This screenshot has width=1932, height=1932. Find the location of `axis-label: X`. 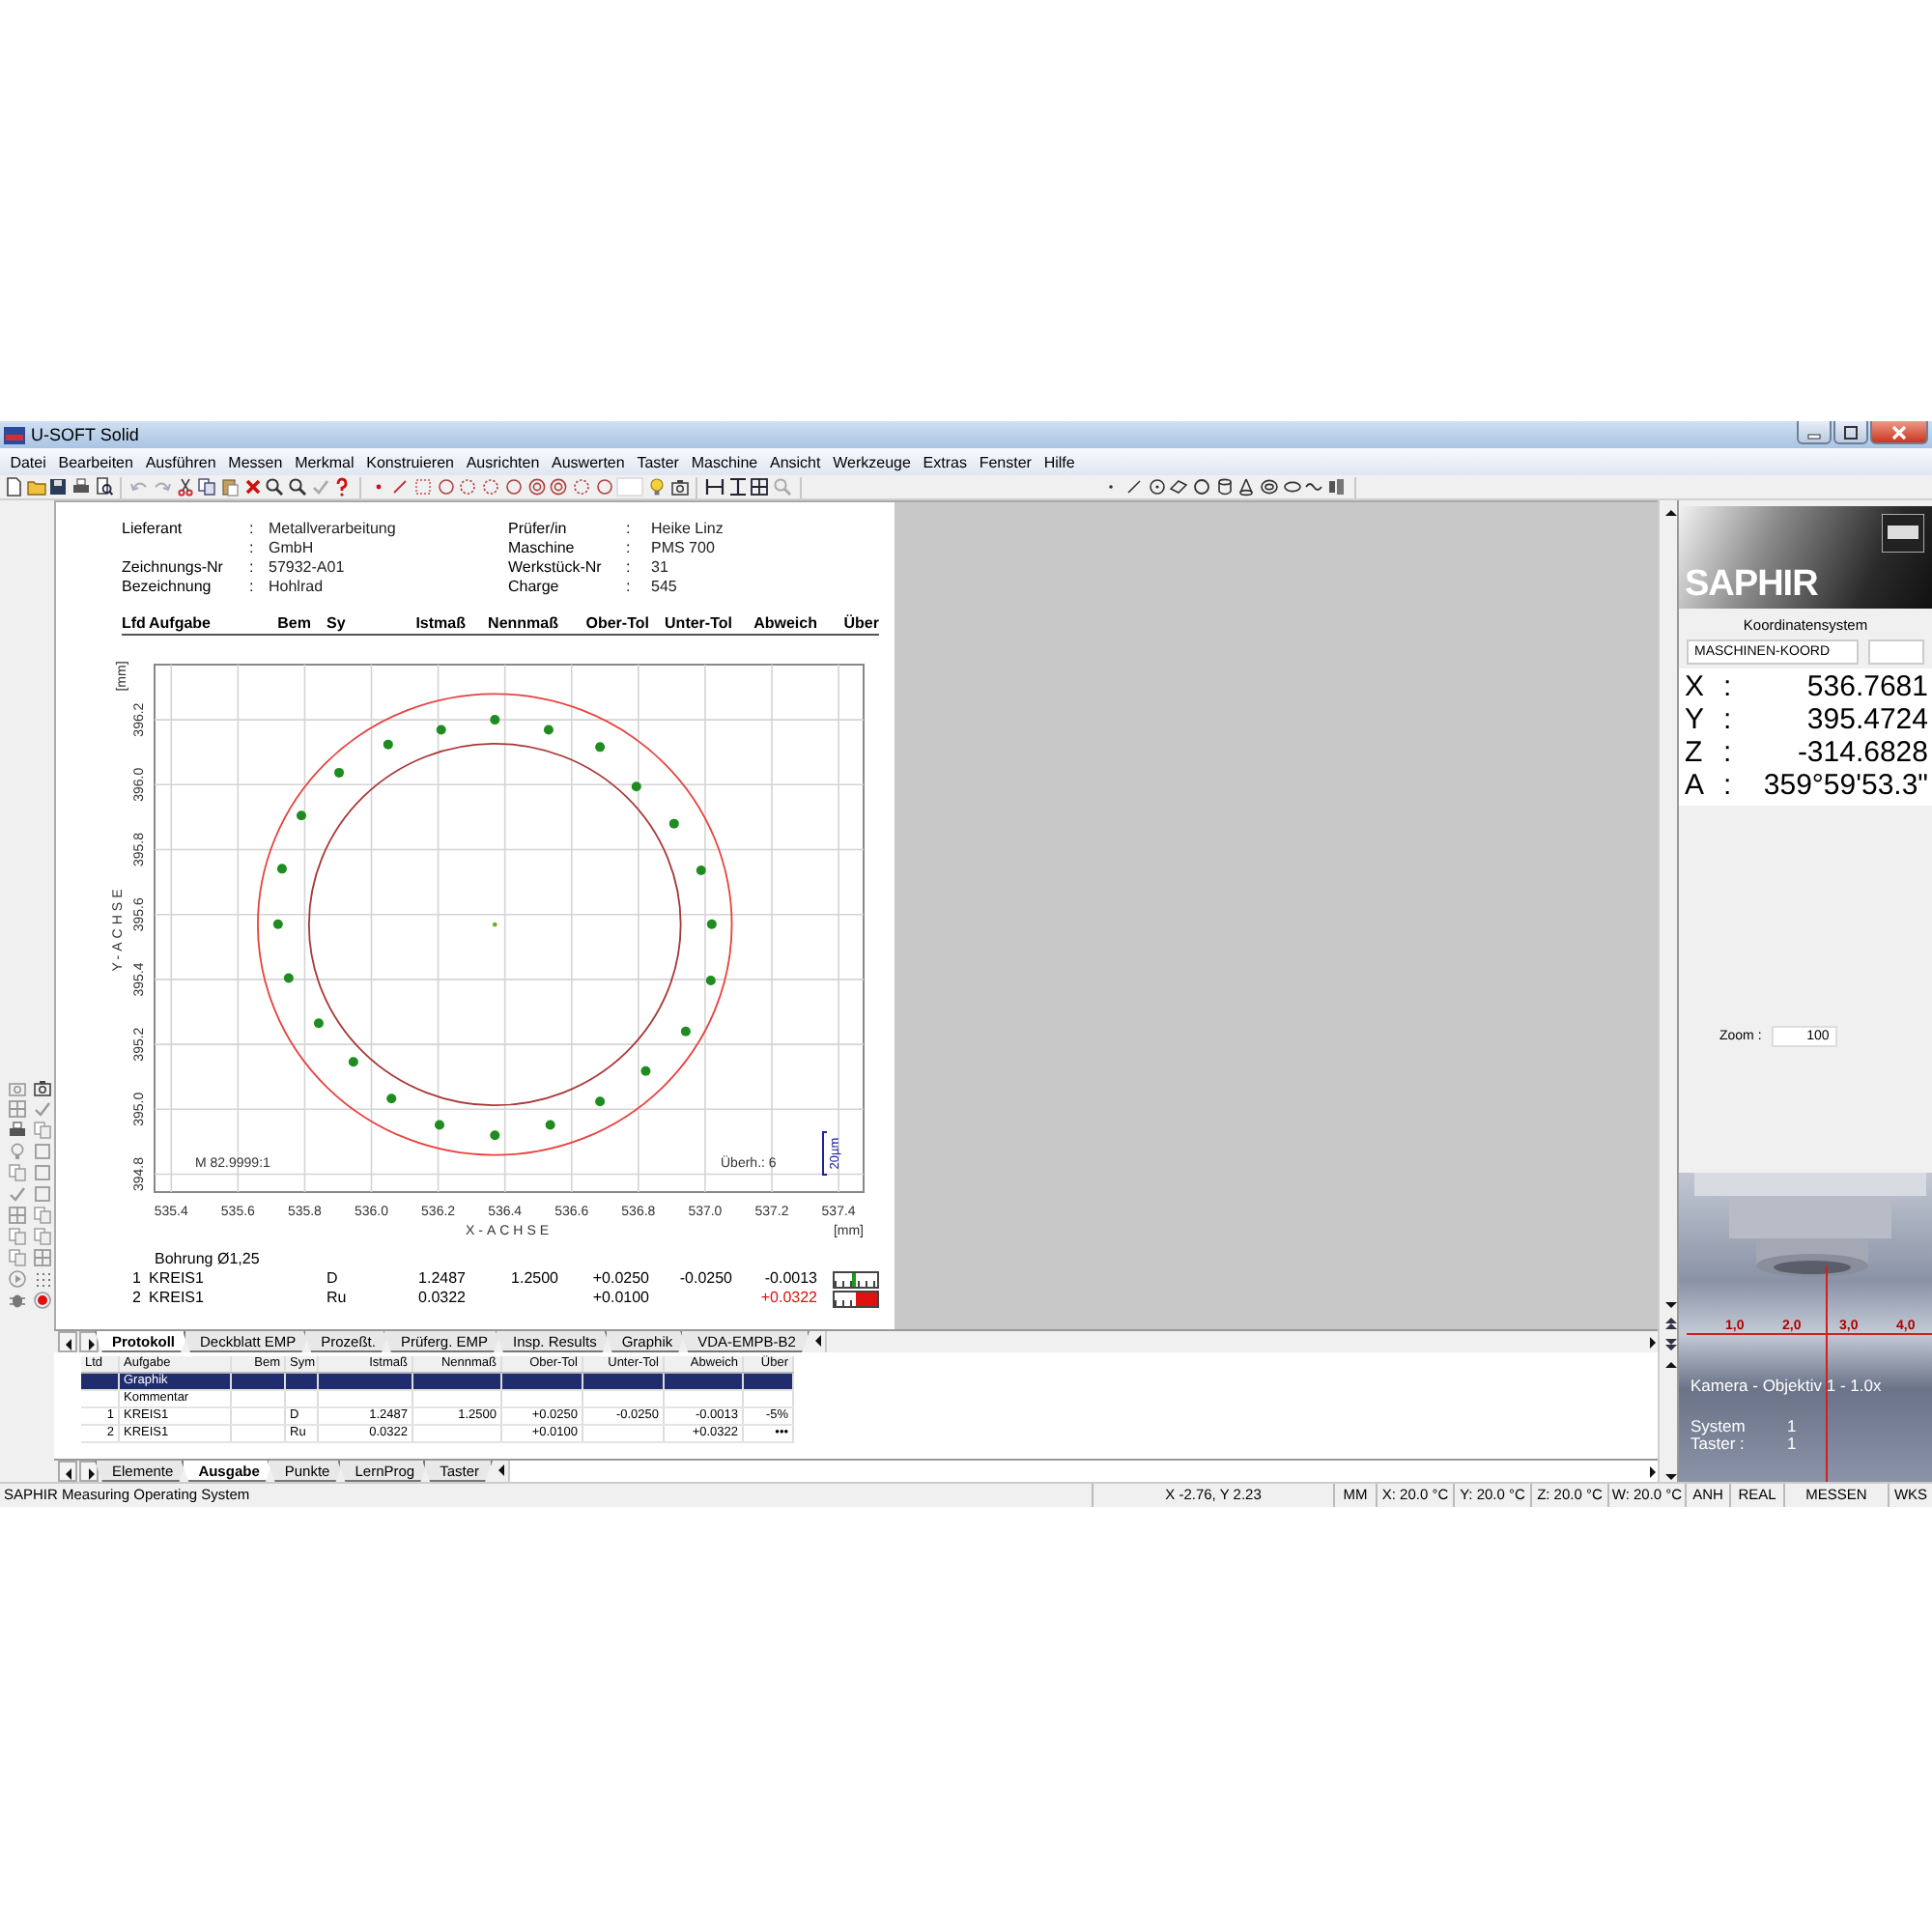

axis-label: X is located at coordinates (1696, 686).